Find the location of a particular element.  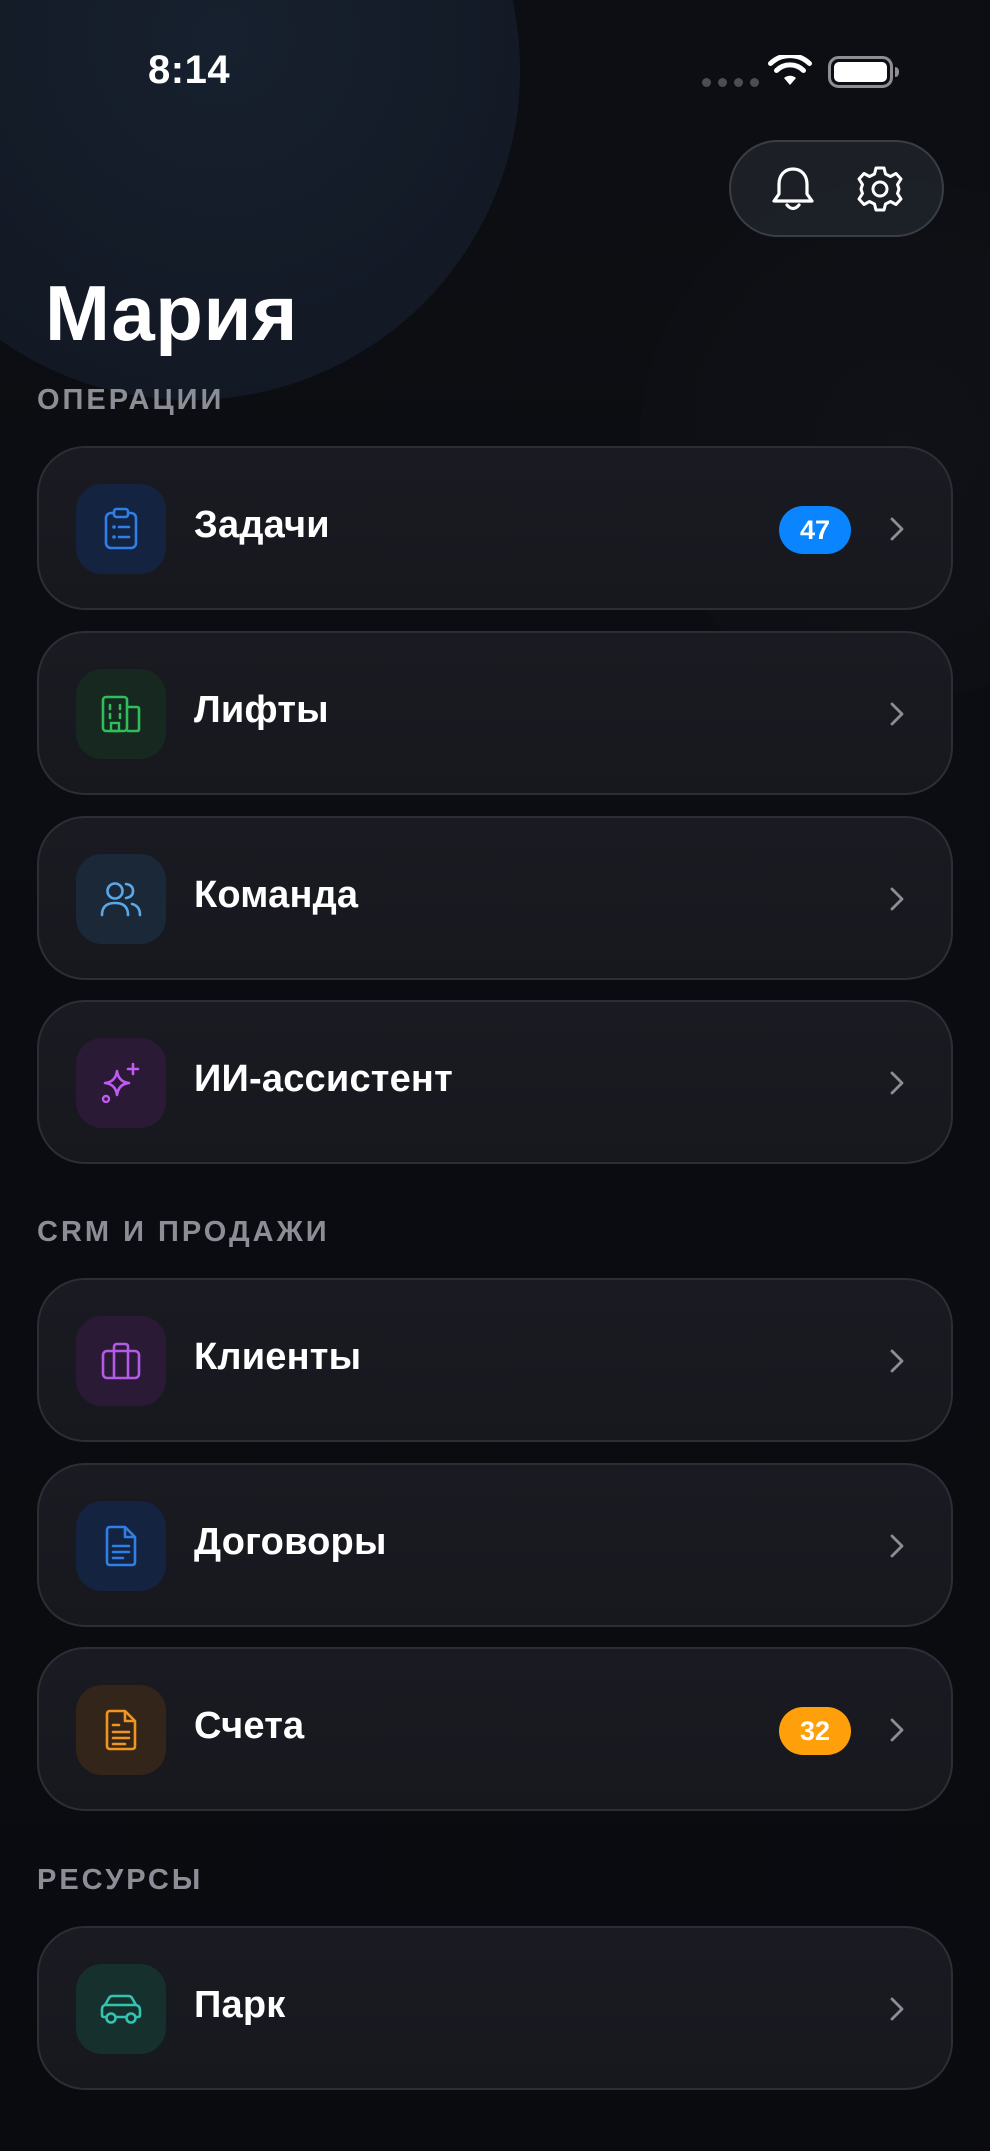

bell-icon is located at coordinates (793, 188).